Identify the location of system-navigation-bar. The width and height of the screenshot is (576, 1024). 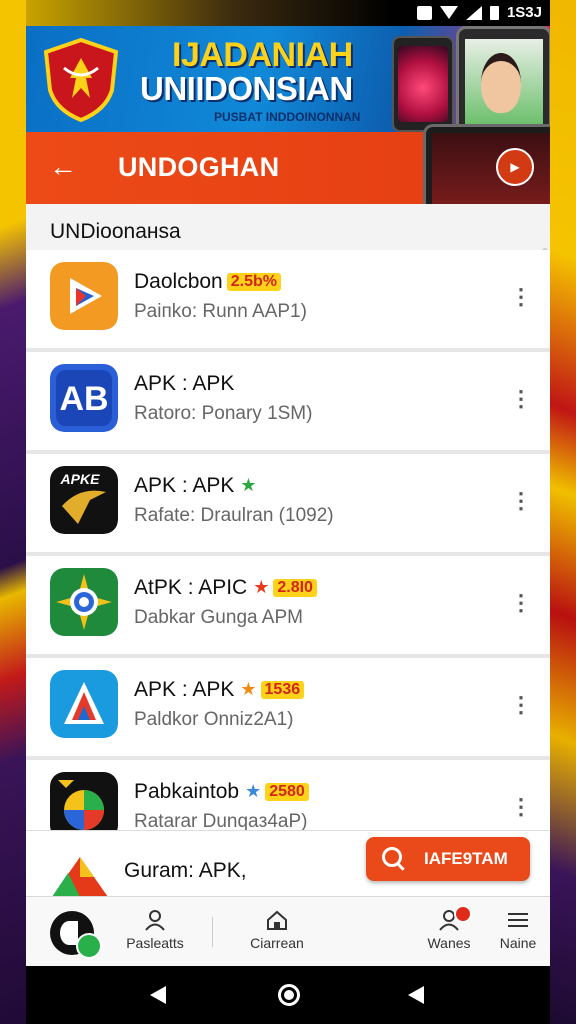
(288, 995).